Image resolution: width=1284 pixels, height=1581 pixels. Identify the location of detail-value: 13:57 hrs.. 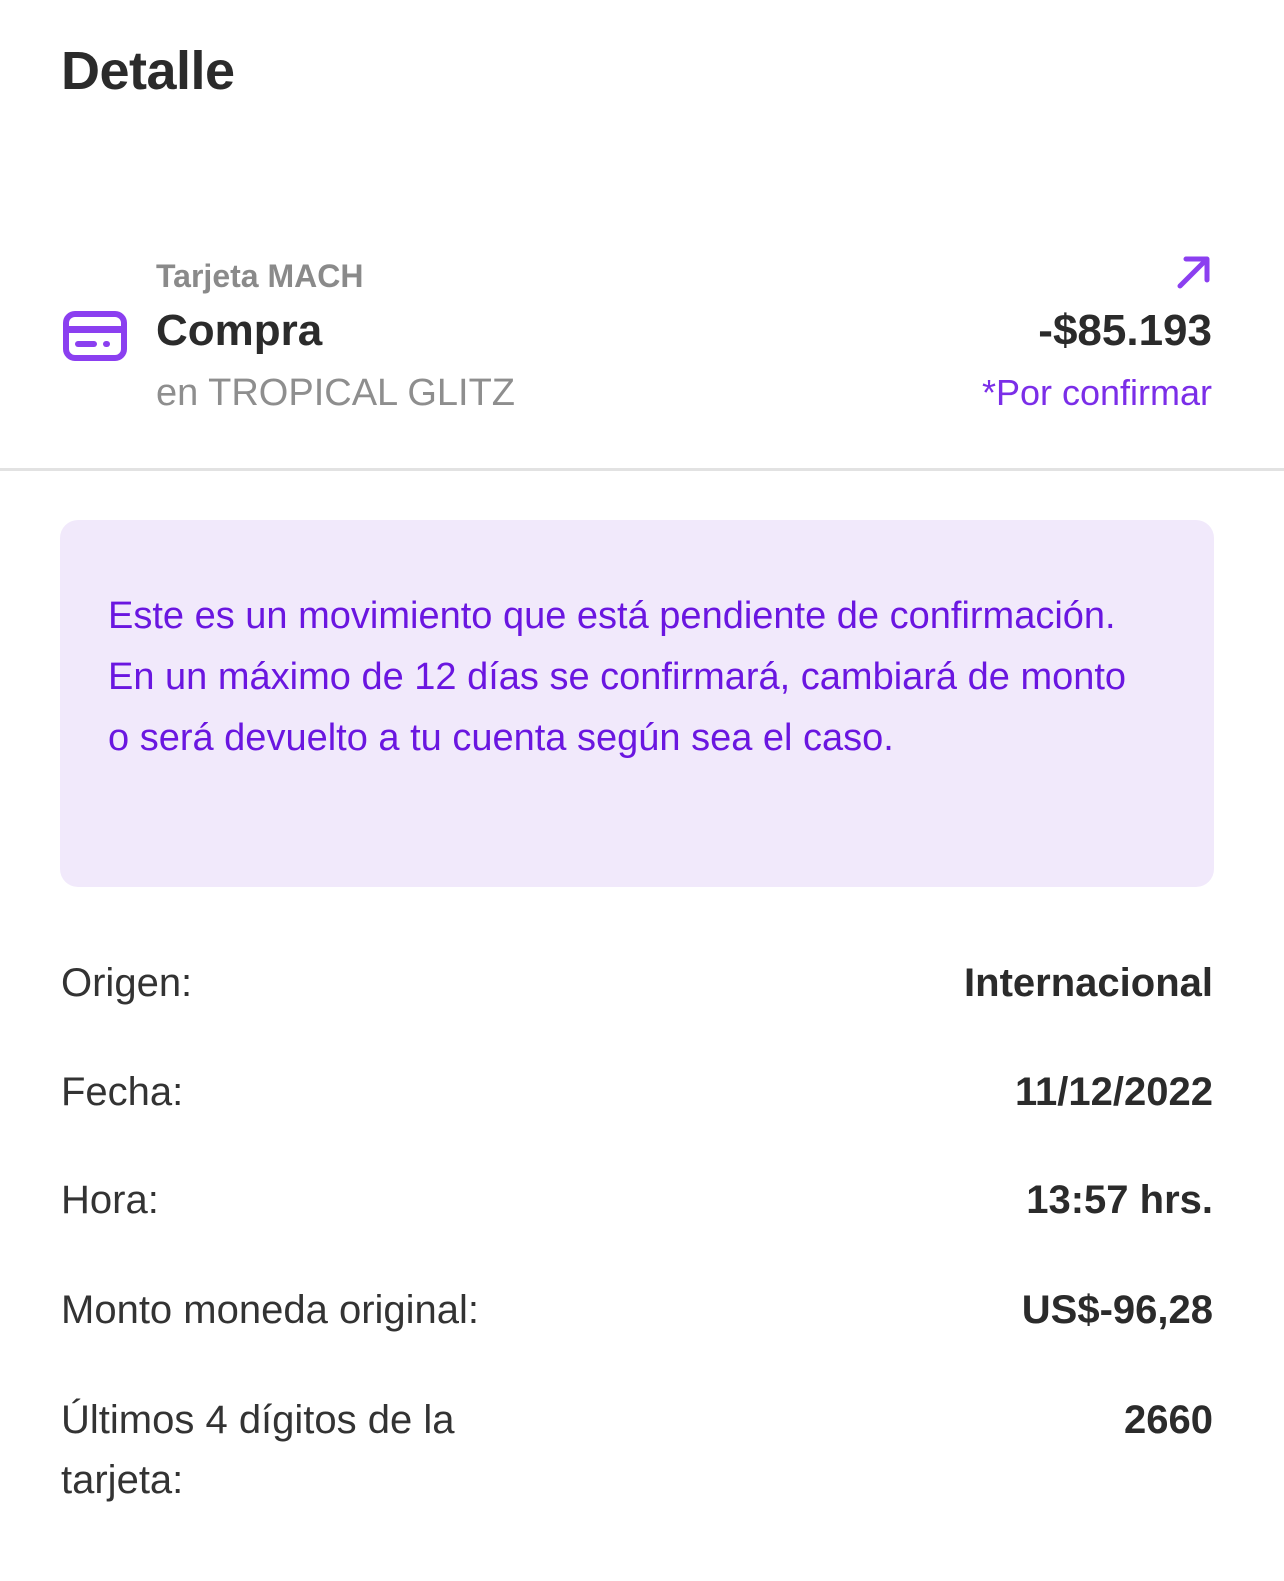
(1119, 1200).